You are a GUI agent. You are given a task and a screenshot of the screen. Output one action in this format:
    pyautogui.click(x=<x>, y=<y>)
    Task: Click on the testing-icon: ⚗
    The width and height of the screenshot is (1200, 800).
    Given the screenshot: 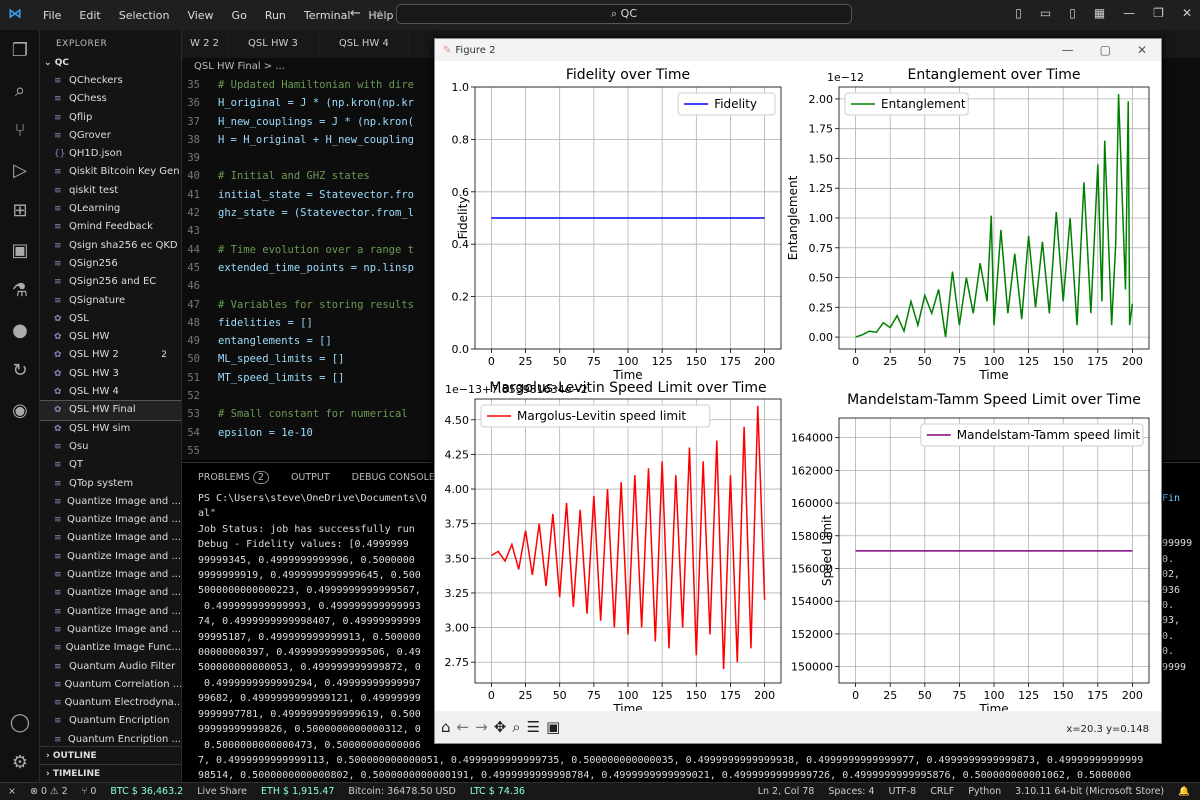 What is the action you would take?
    pyautogui.click(x=20, y=290)
    